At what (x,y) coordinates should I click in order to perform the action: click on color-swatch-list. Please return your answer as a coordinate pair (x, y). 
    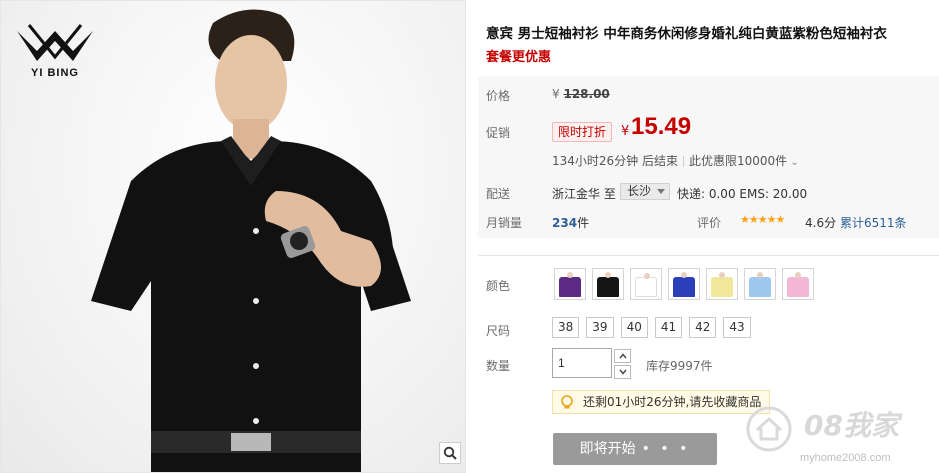
    Looking at the image, I should click on (684, 284).